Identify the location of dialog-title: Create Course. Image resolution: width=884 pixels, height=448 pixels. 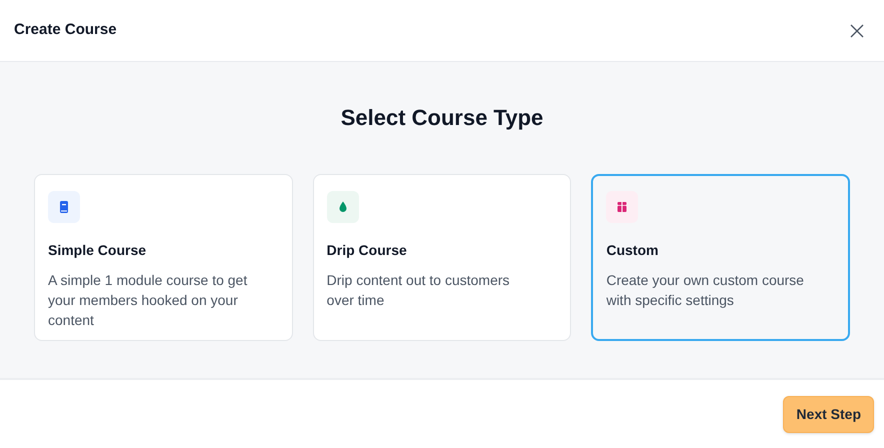
(65, 30).